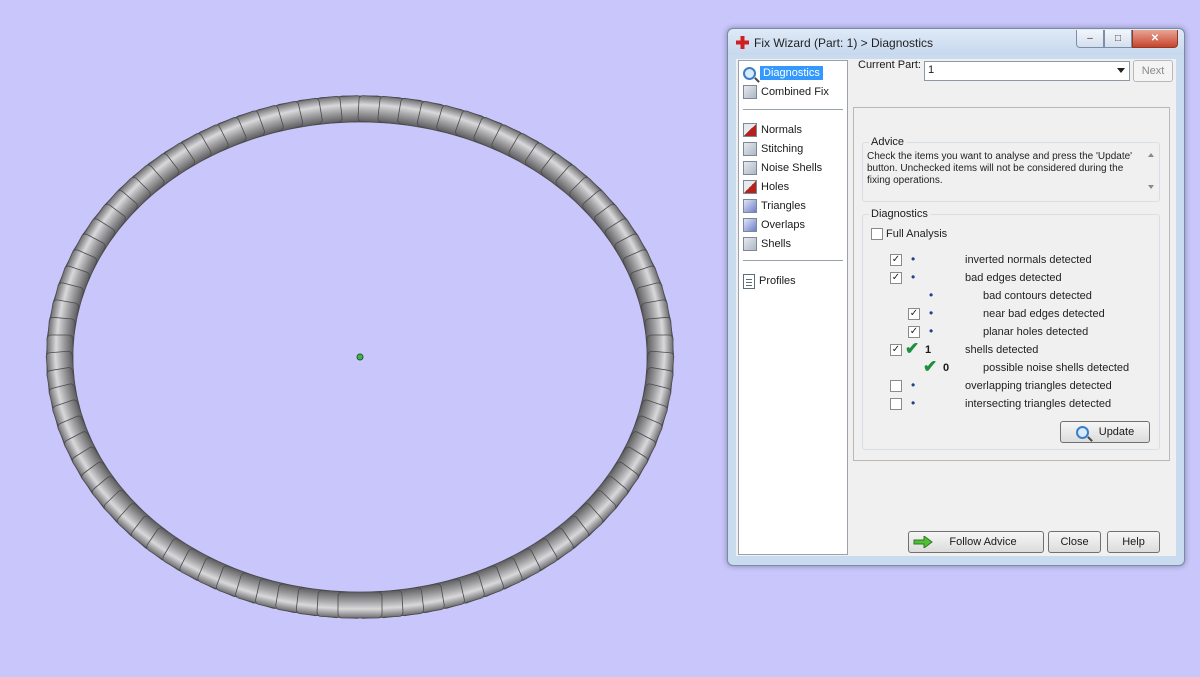  I want to click on inverted-normals-checkbox: ✓, so click(896, 260).